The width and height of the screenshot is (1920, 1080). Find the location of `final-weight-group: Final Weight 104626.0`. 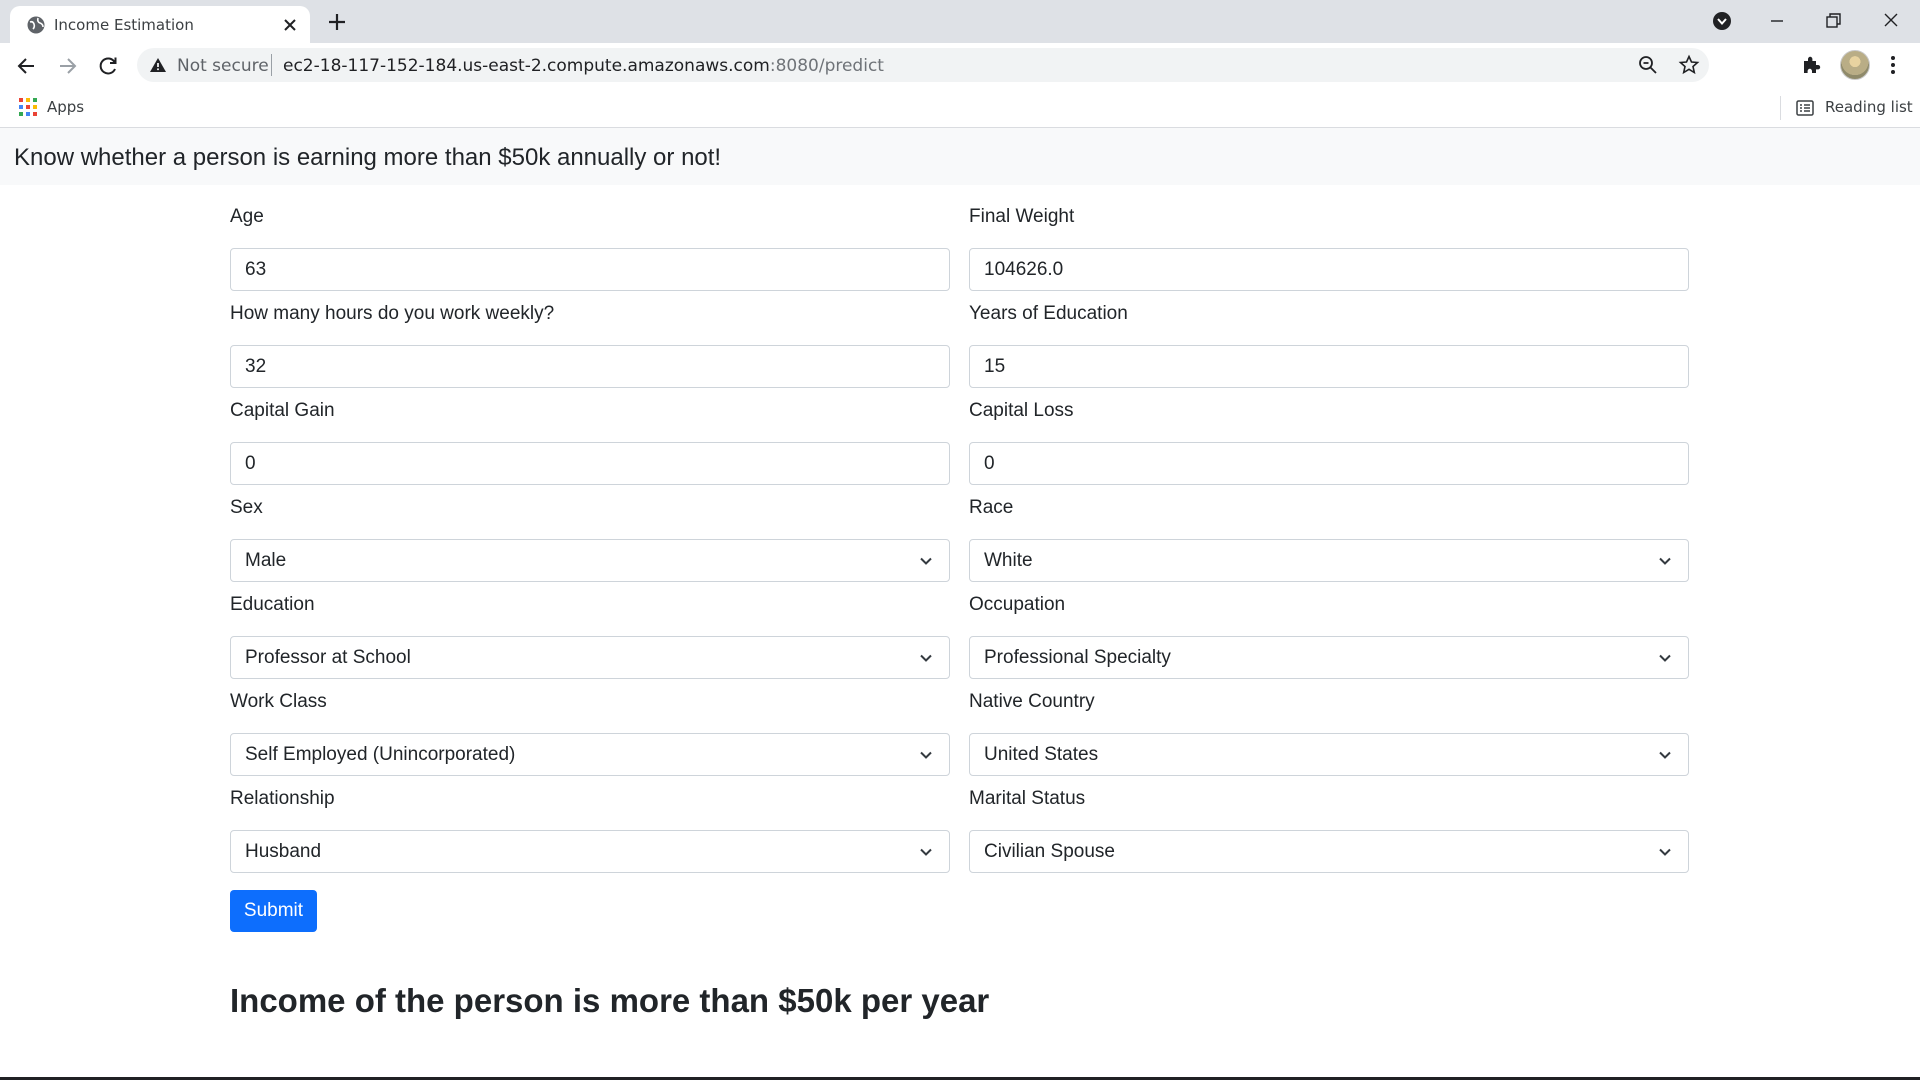

final-weight-group: Final Weight 104626.0 is located at coordinates (1329, 248).